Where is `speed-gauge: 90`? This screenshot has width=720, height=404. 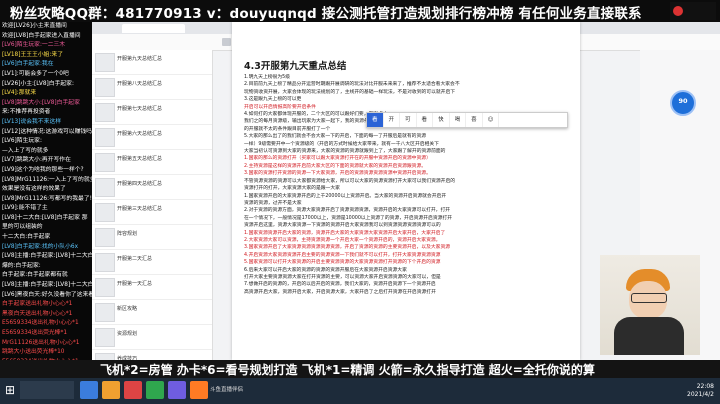 speed-gauge: 90 is located at coordinates (683, 103).